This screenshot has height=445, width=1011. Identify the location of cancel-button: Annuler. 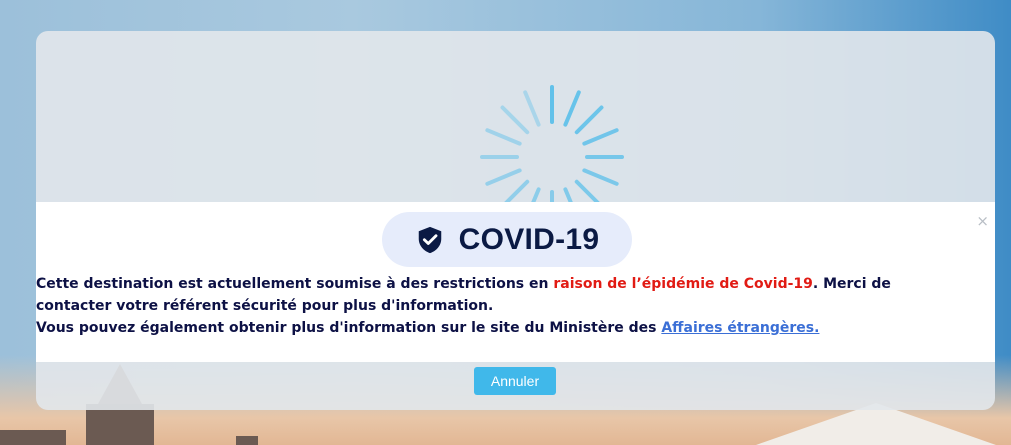
(515, 381).